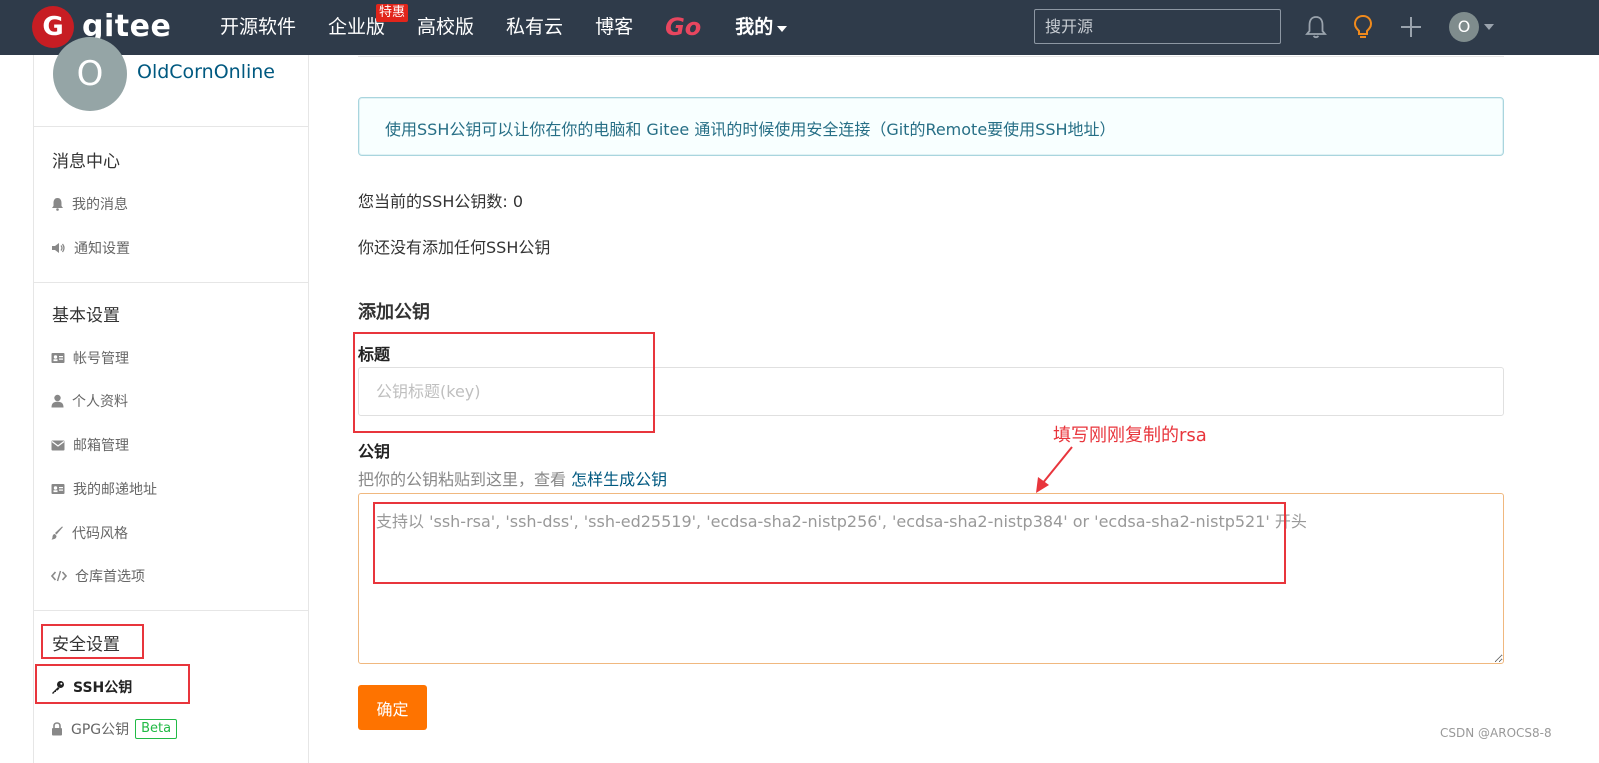 This screenshot has width=1599, height=763. Describe the element at coordinates (683, 27) in the screenshot. I see `nav-item-go: Go` at that location.